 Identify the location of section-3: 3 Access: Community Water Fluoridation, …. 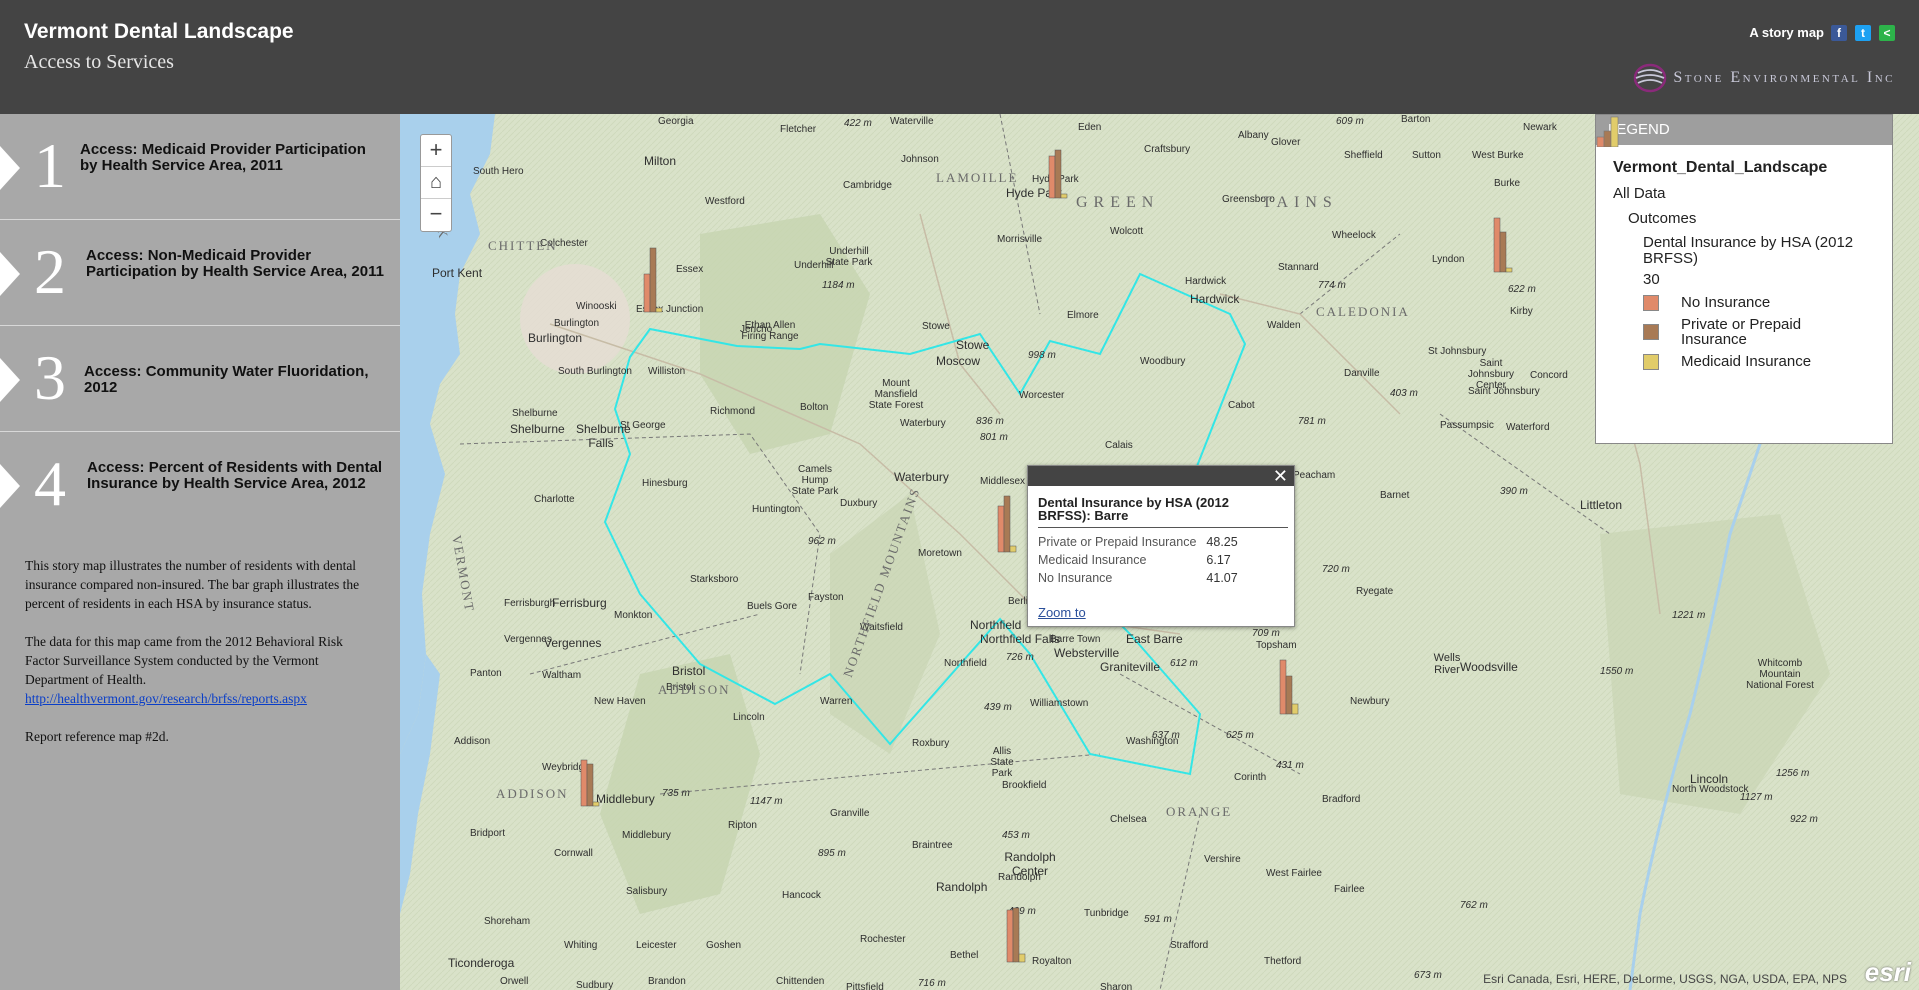
(200, 379).